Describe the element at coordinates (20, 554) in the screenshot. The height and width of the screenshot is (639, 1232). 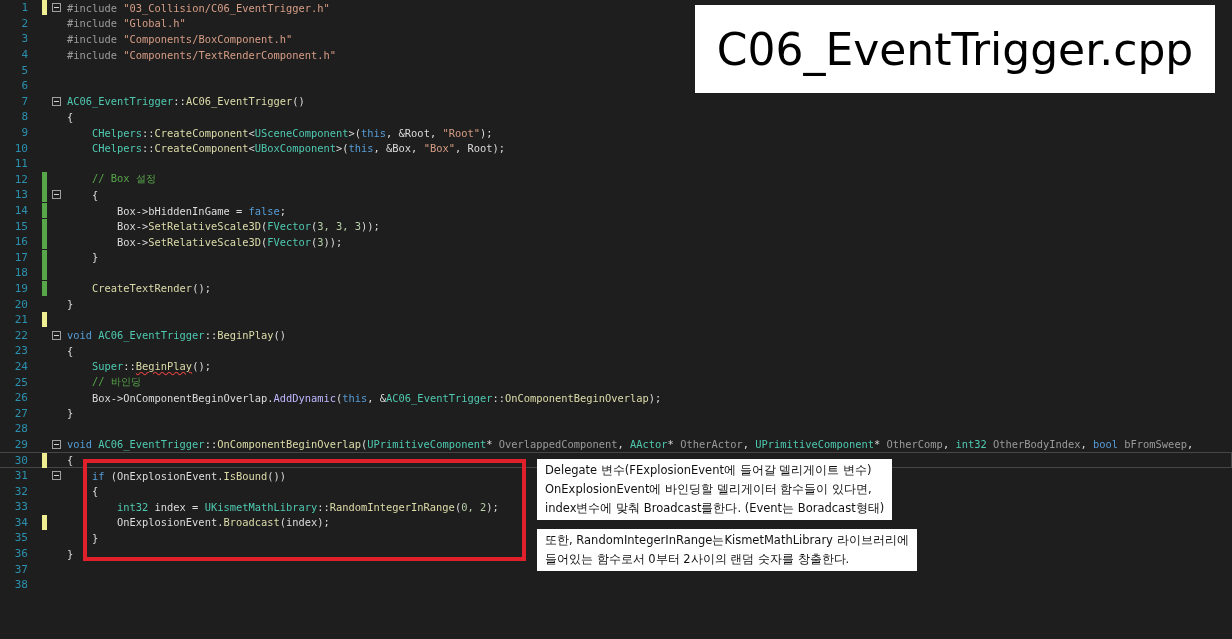
I see `line-number: 36` at that location.